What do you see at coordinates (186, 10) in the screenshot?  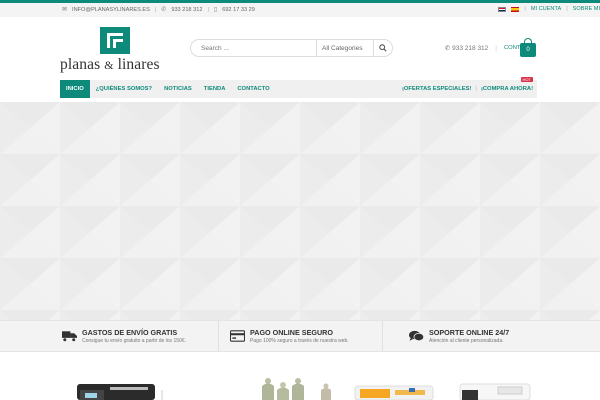 I see `top-phone: 933 218 312` at bounding box center [186, 10].